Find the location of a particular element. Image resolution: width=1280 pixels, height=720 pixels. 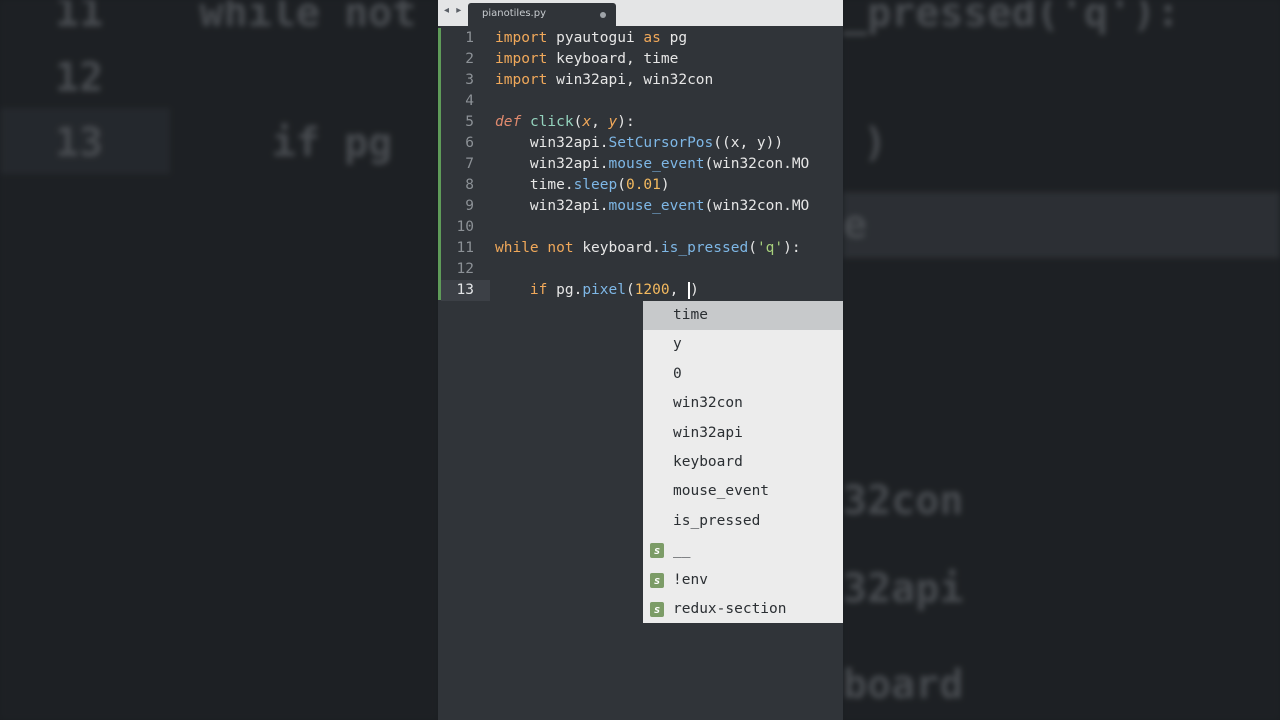

autocomplete-item: mouse_event is located at coordinates (743, 491).